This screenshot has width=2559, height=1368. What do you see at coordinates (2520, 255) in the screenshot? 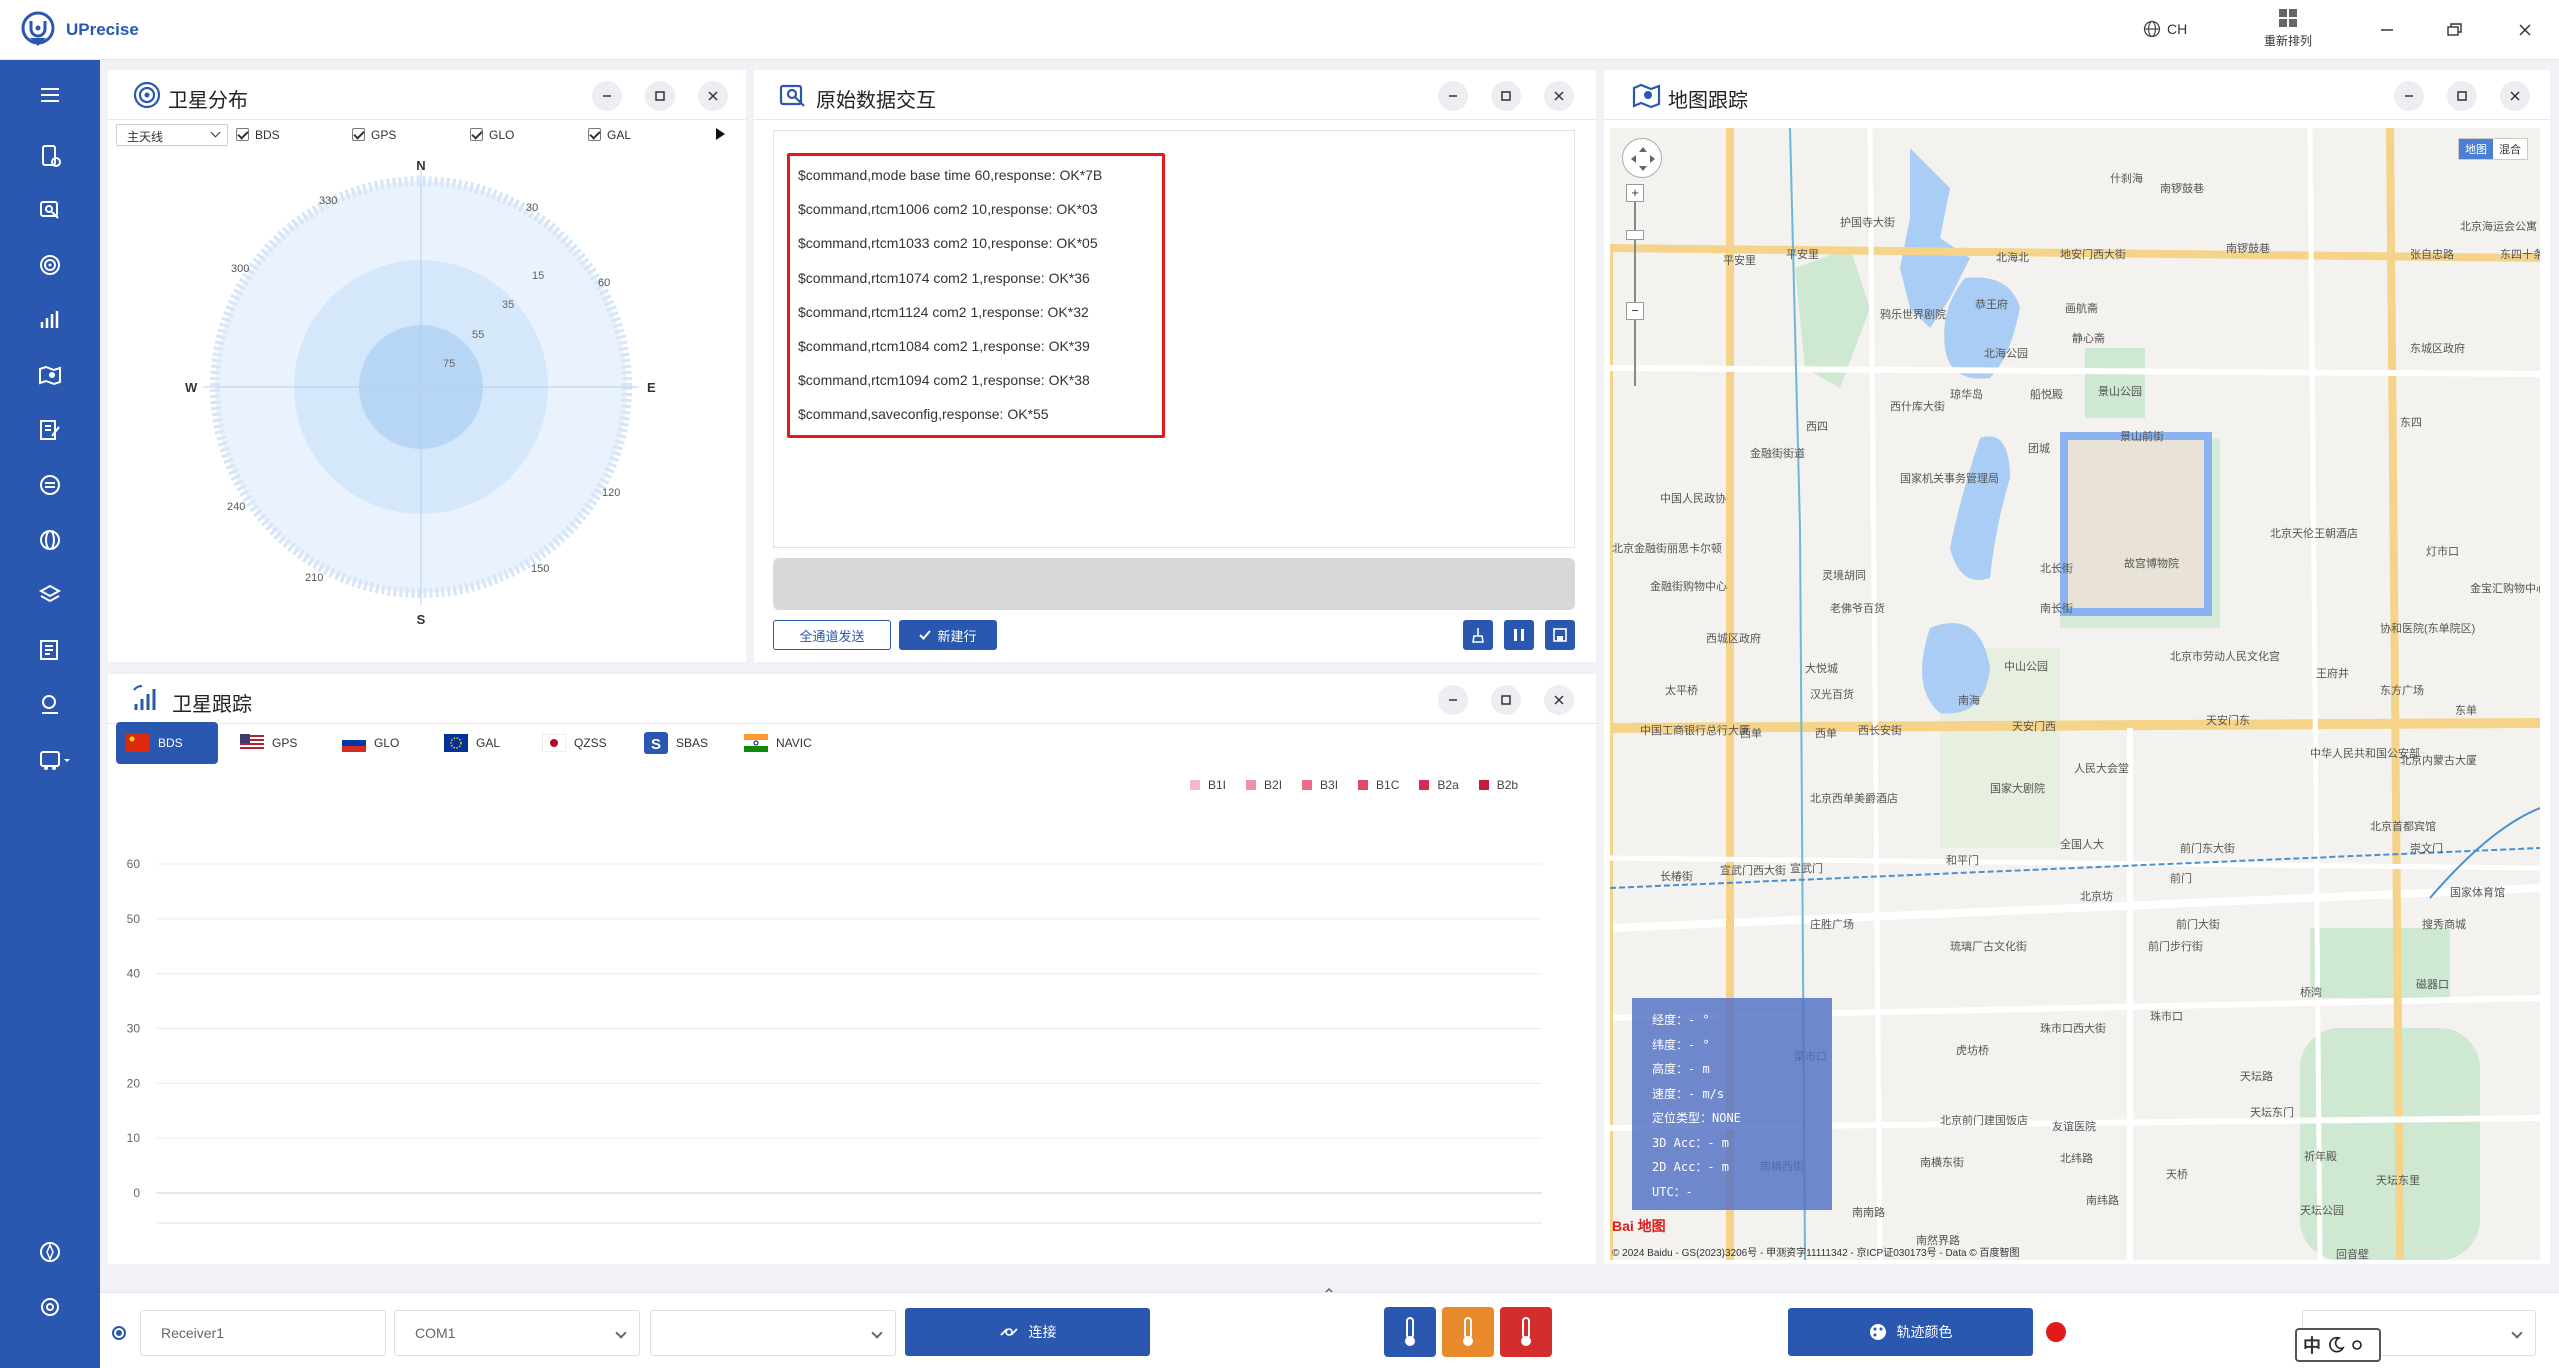
I see `map-place-label: 东四十条` at bounding box center [2520, 255].